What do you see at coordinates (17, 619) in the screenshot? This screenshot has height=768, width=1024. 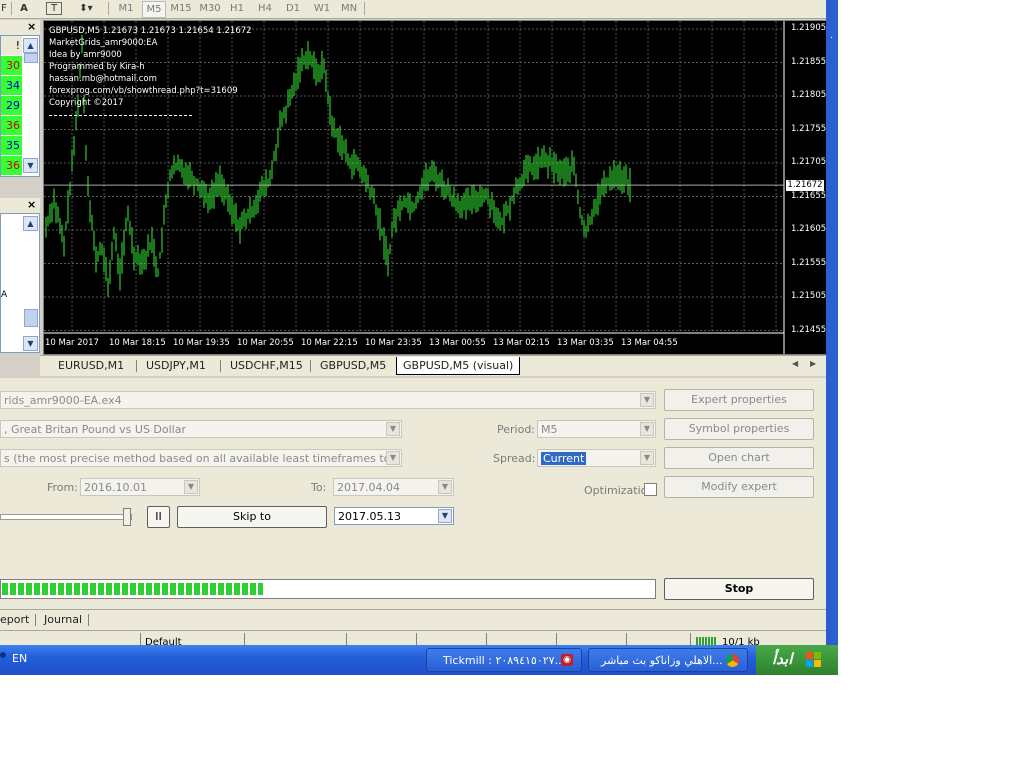 I see `tab-report: eport` at bounding box center [17, 619].